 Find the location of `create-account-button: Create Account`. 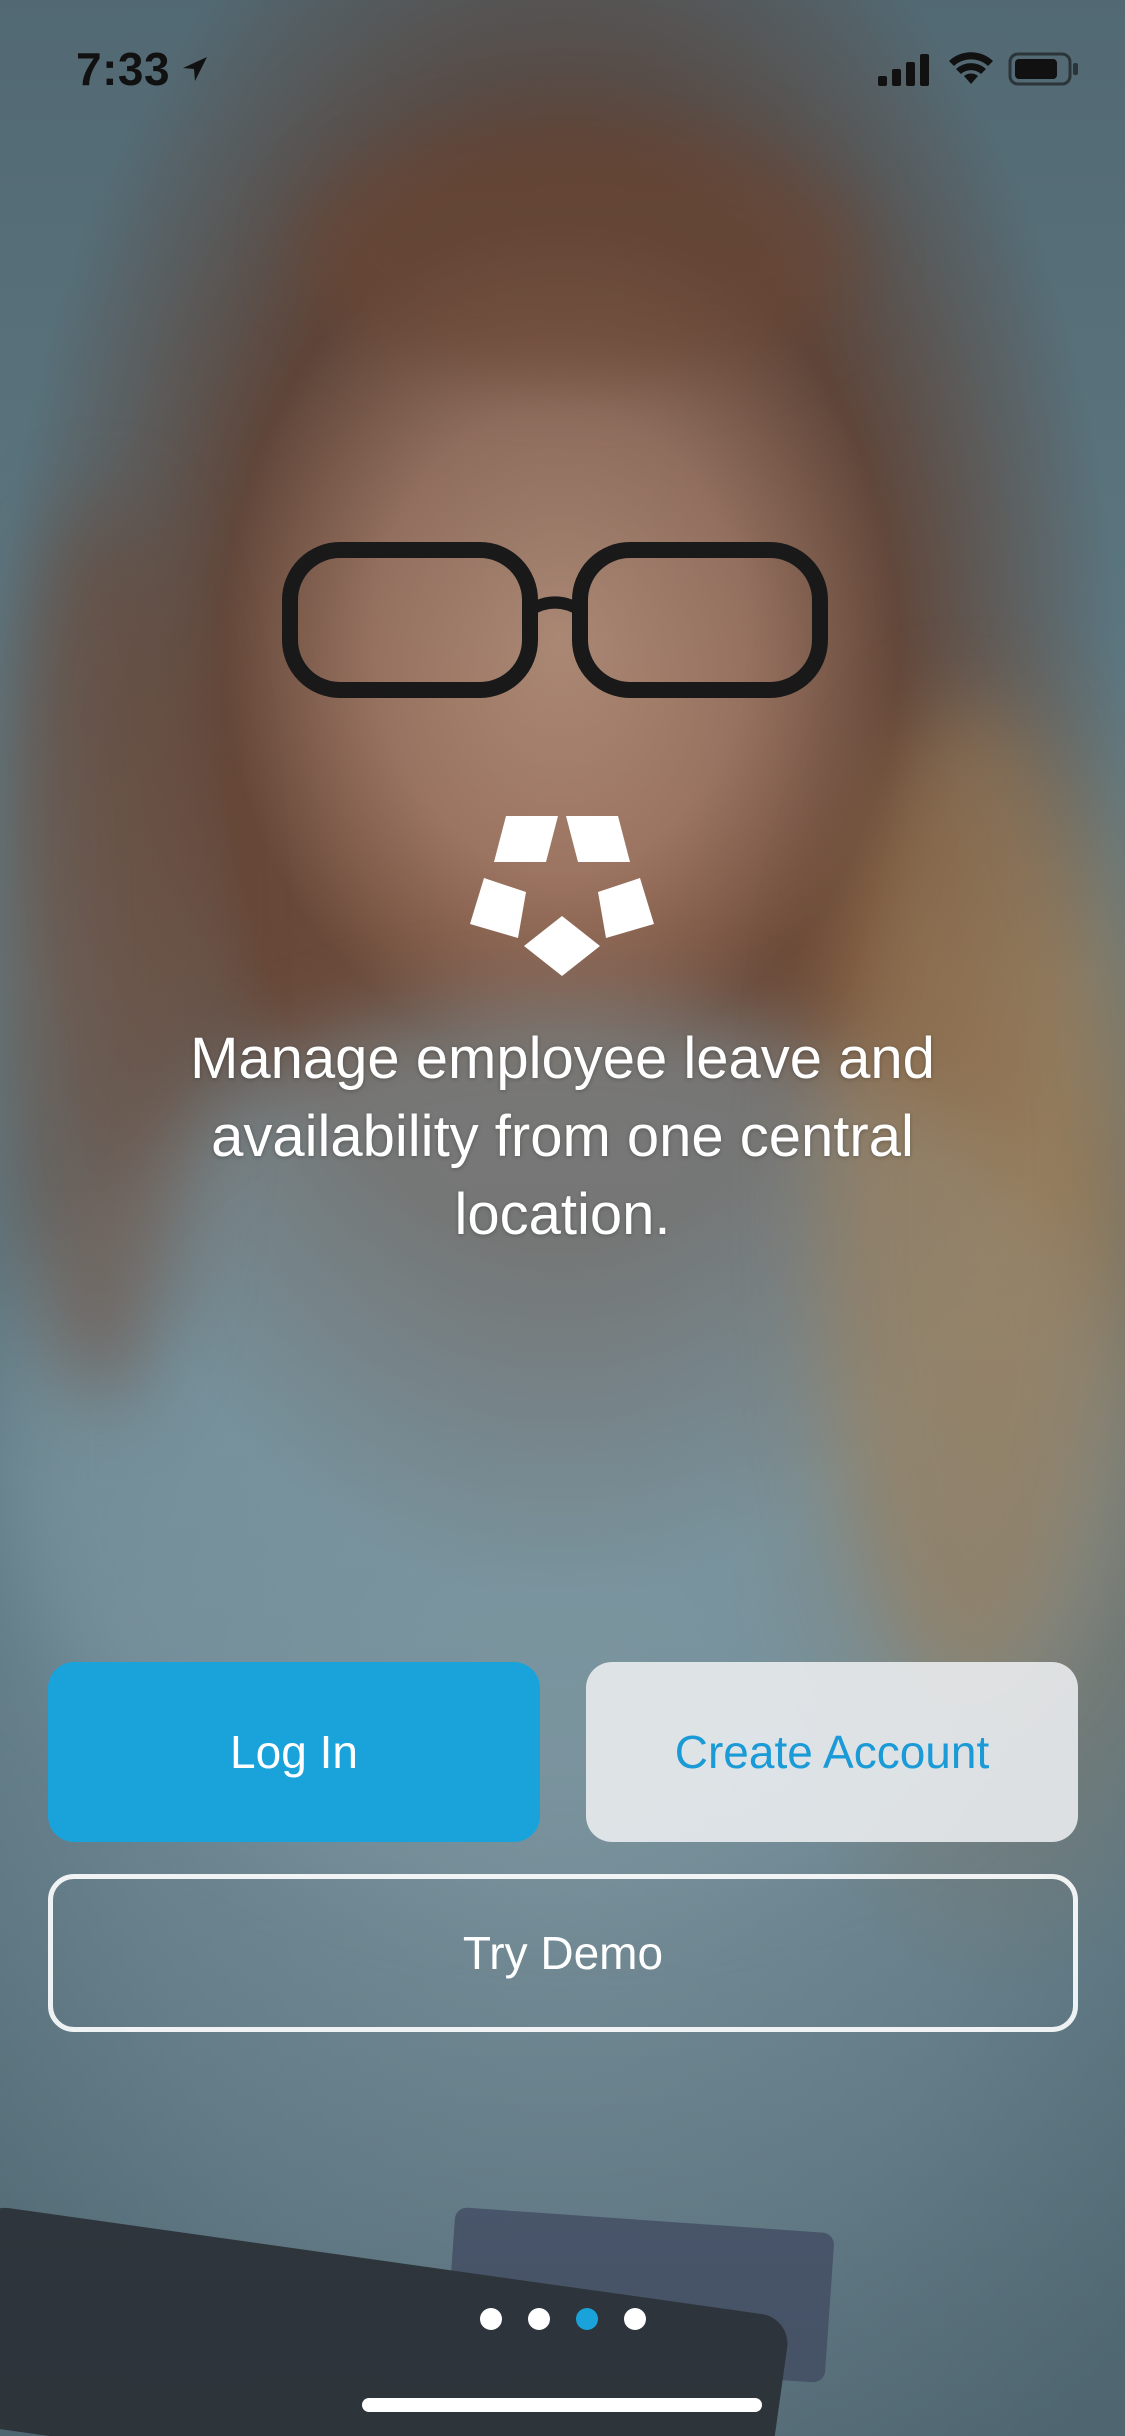

create-account-button: Create Account is located at coordinates (832, 1752).